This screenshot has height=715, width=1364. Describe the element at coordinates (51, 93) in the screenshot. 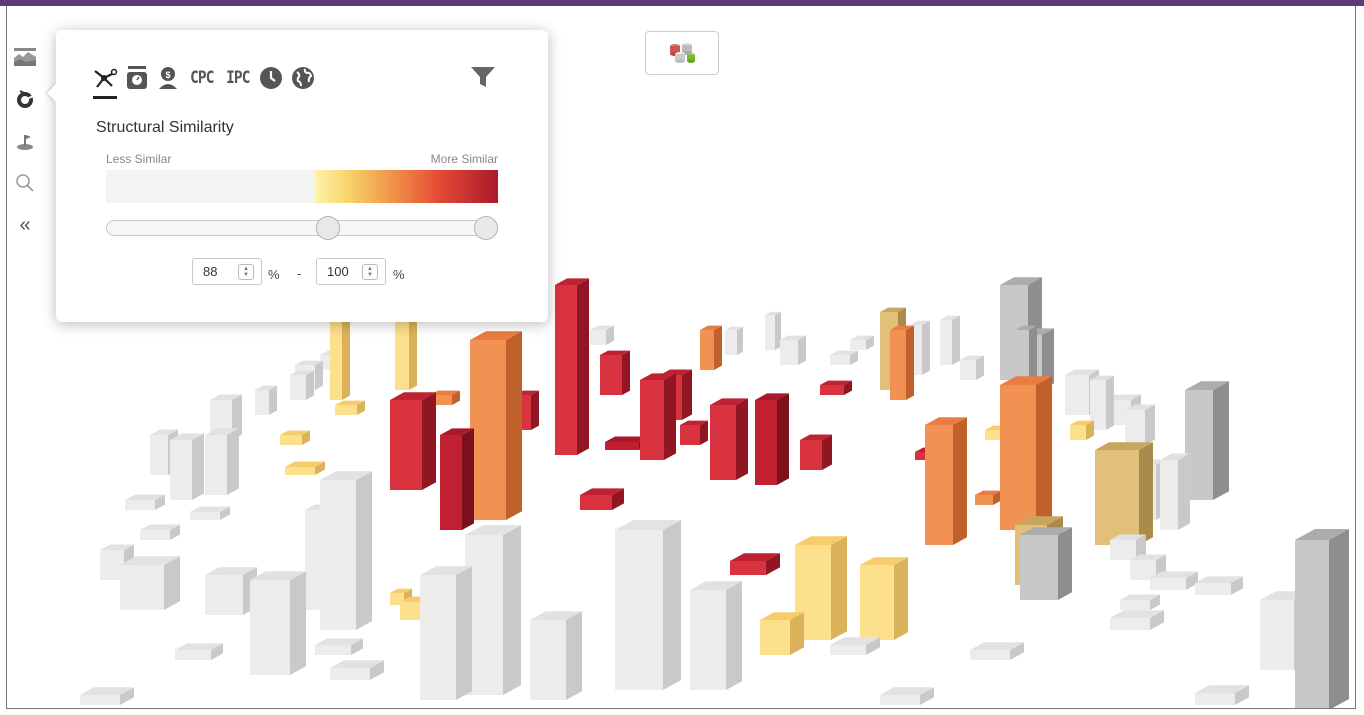

I see `panel-pointer` at that location.